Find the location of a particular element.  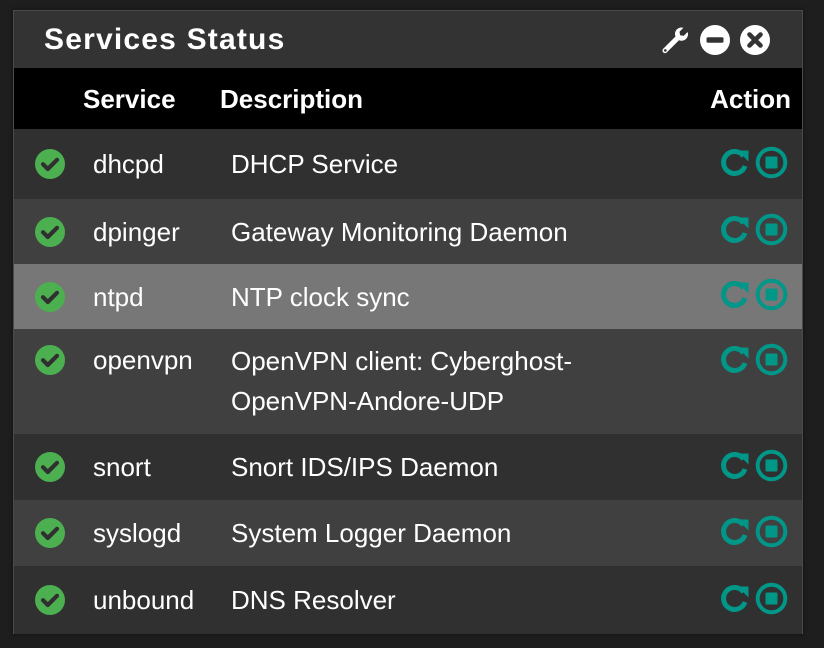

table-row-dhcpd: dhcpd DHCP Service is located at coordinates (408, 164).